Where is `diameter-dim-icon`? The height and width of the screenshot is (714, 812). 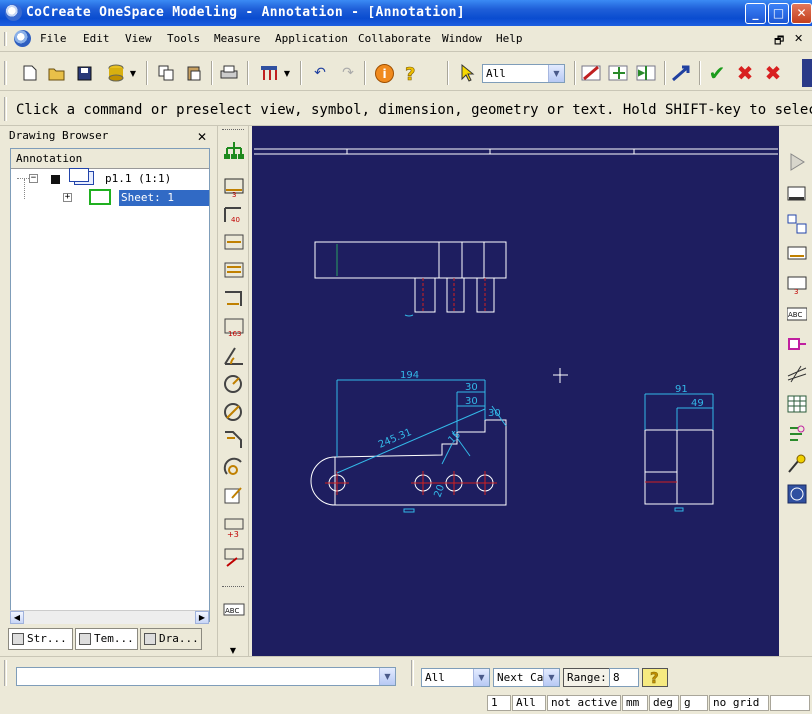
diameter-dim-icon is located at coordinates (234, 411).